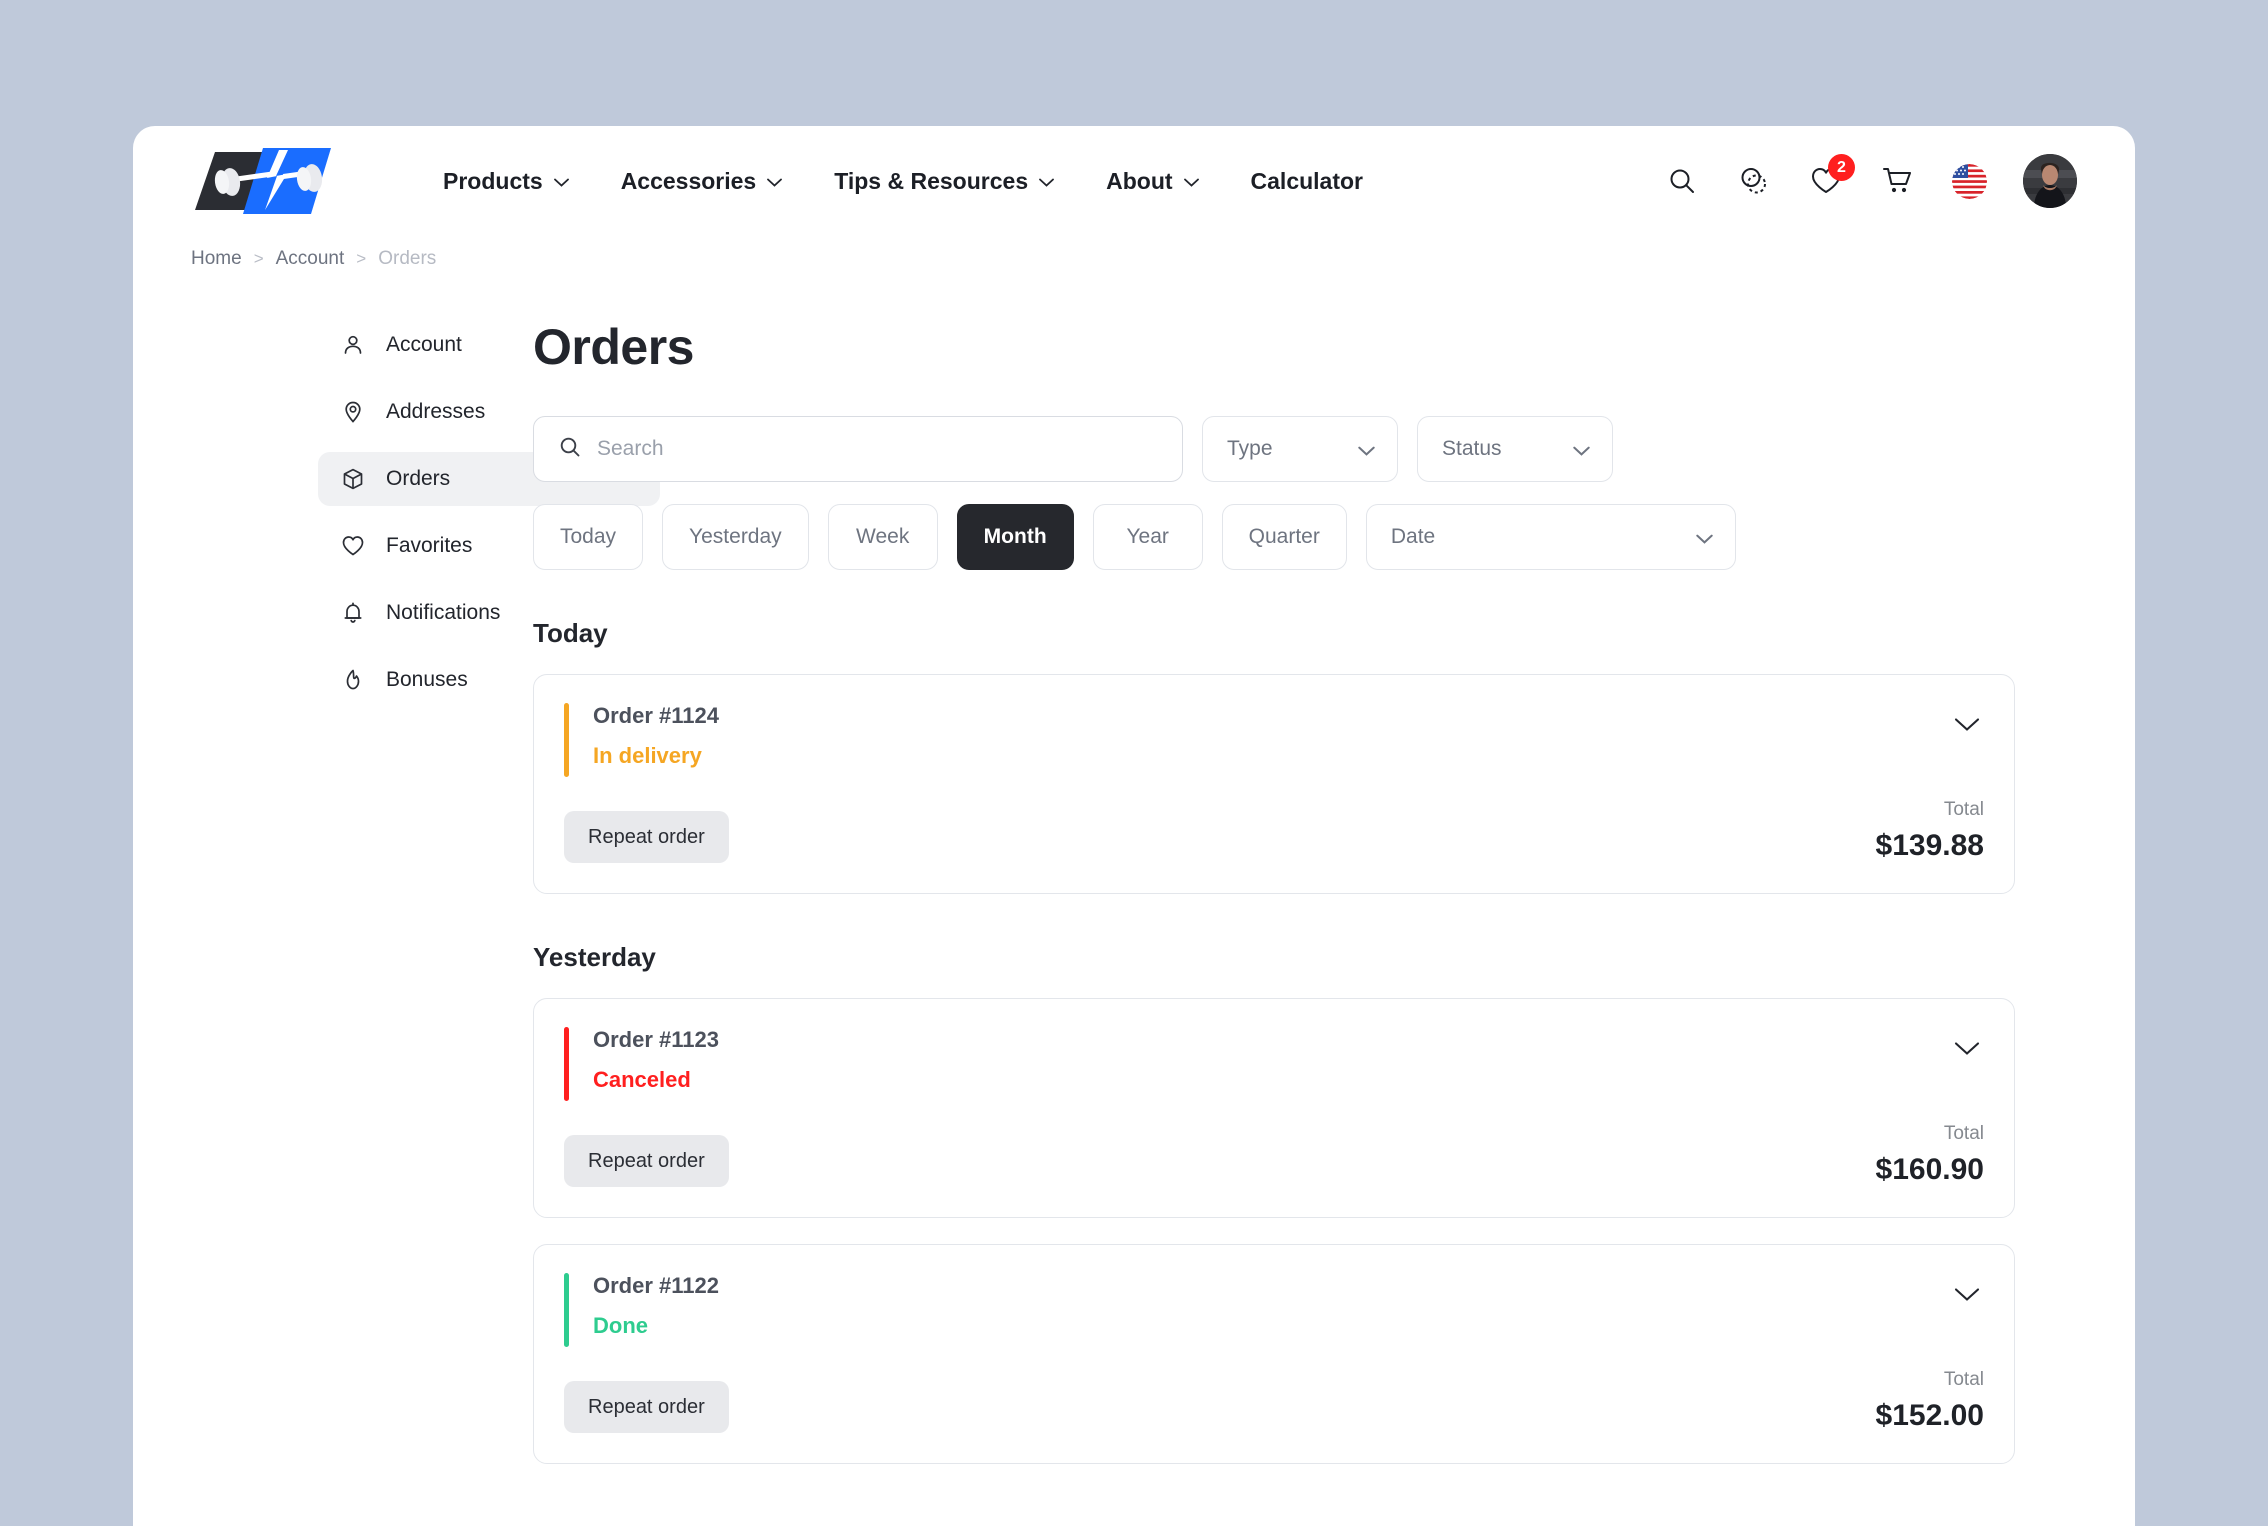 The width and height of the screenshot is (2268, 1526). Describe the element at coordinates (1271, 1306) in the screenshot. I see `order-info: Order #1122 Done` at that location.